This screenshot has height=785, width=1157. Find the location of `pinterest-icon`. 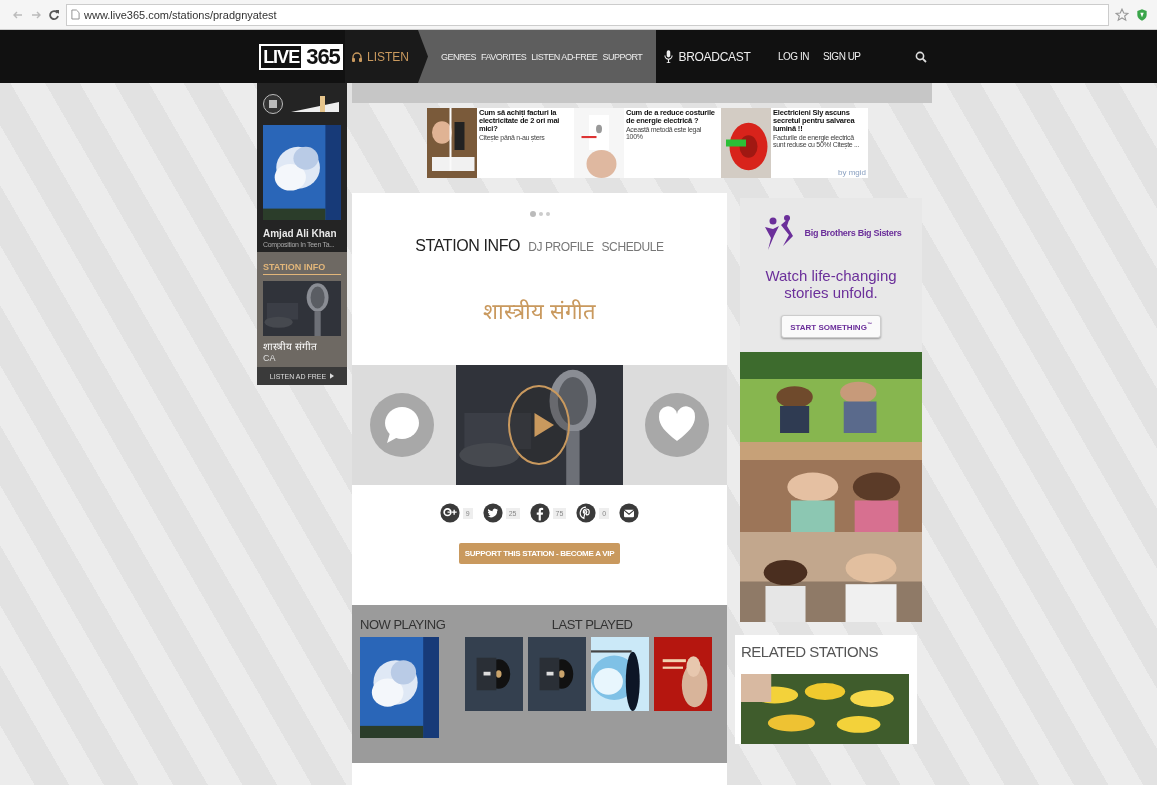

pinterest-icon is located at coordinates (586, 513).